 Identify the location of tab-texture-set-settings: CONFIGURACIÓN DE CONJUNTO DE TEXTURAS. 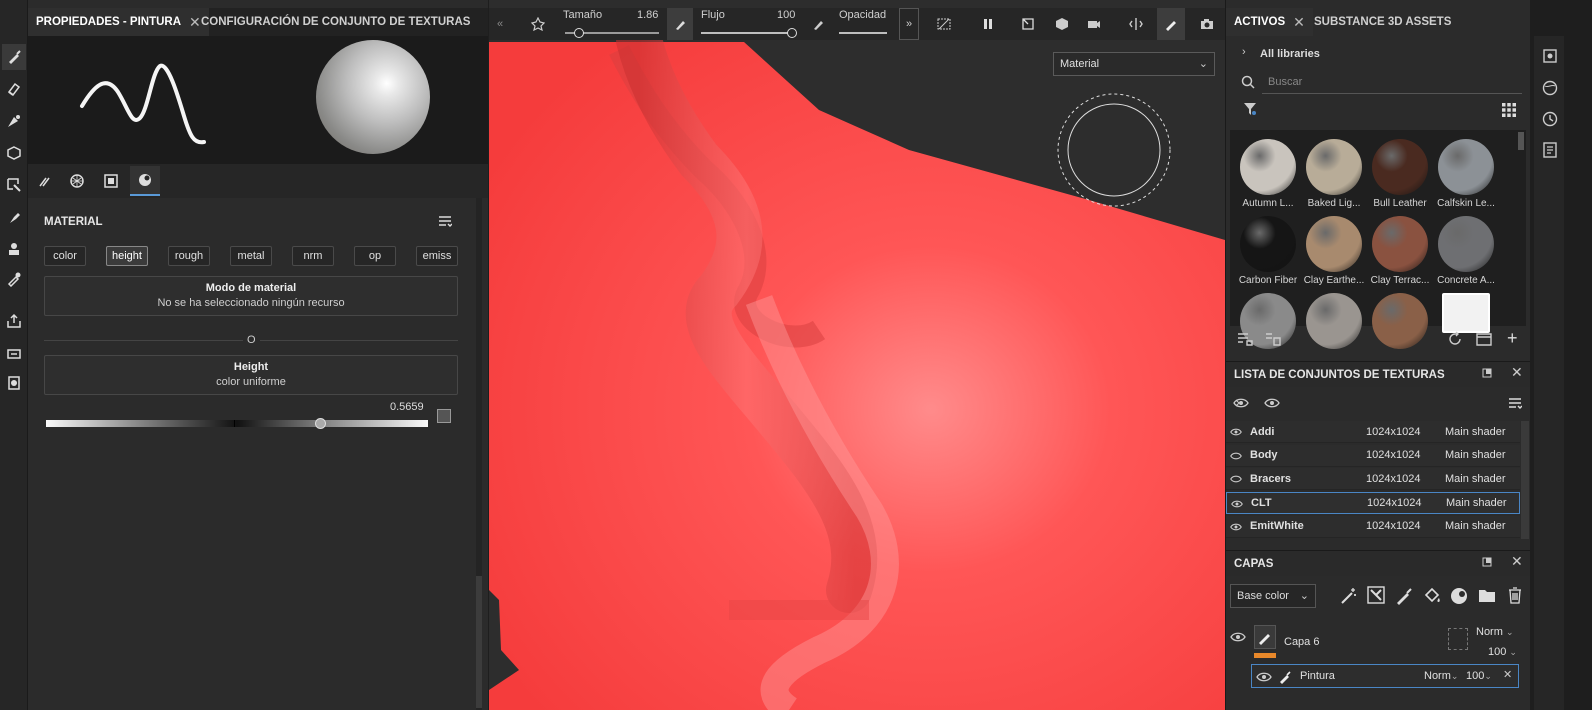
(335, 22).